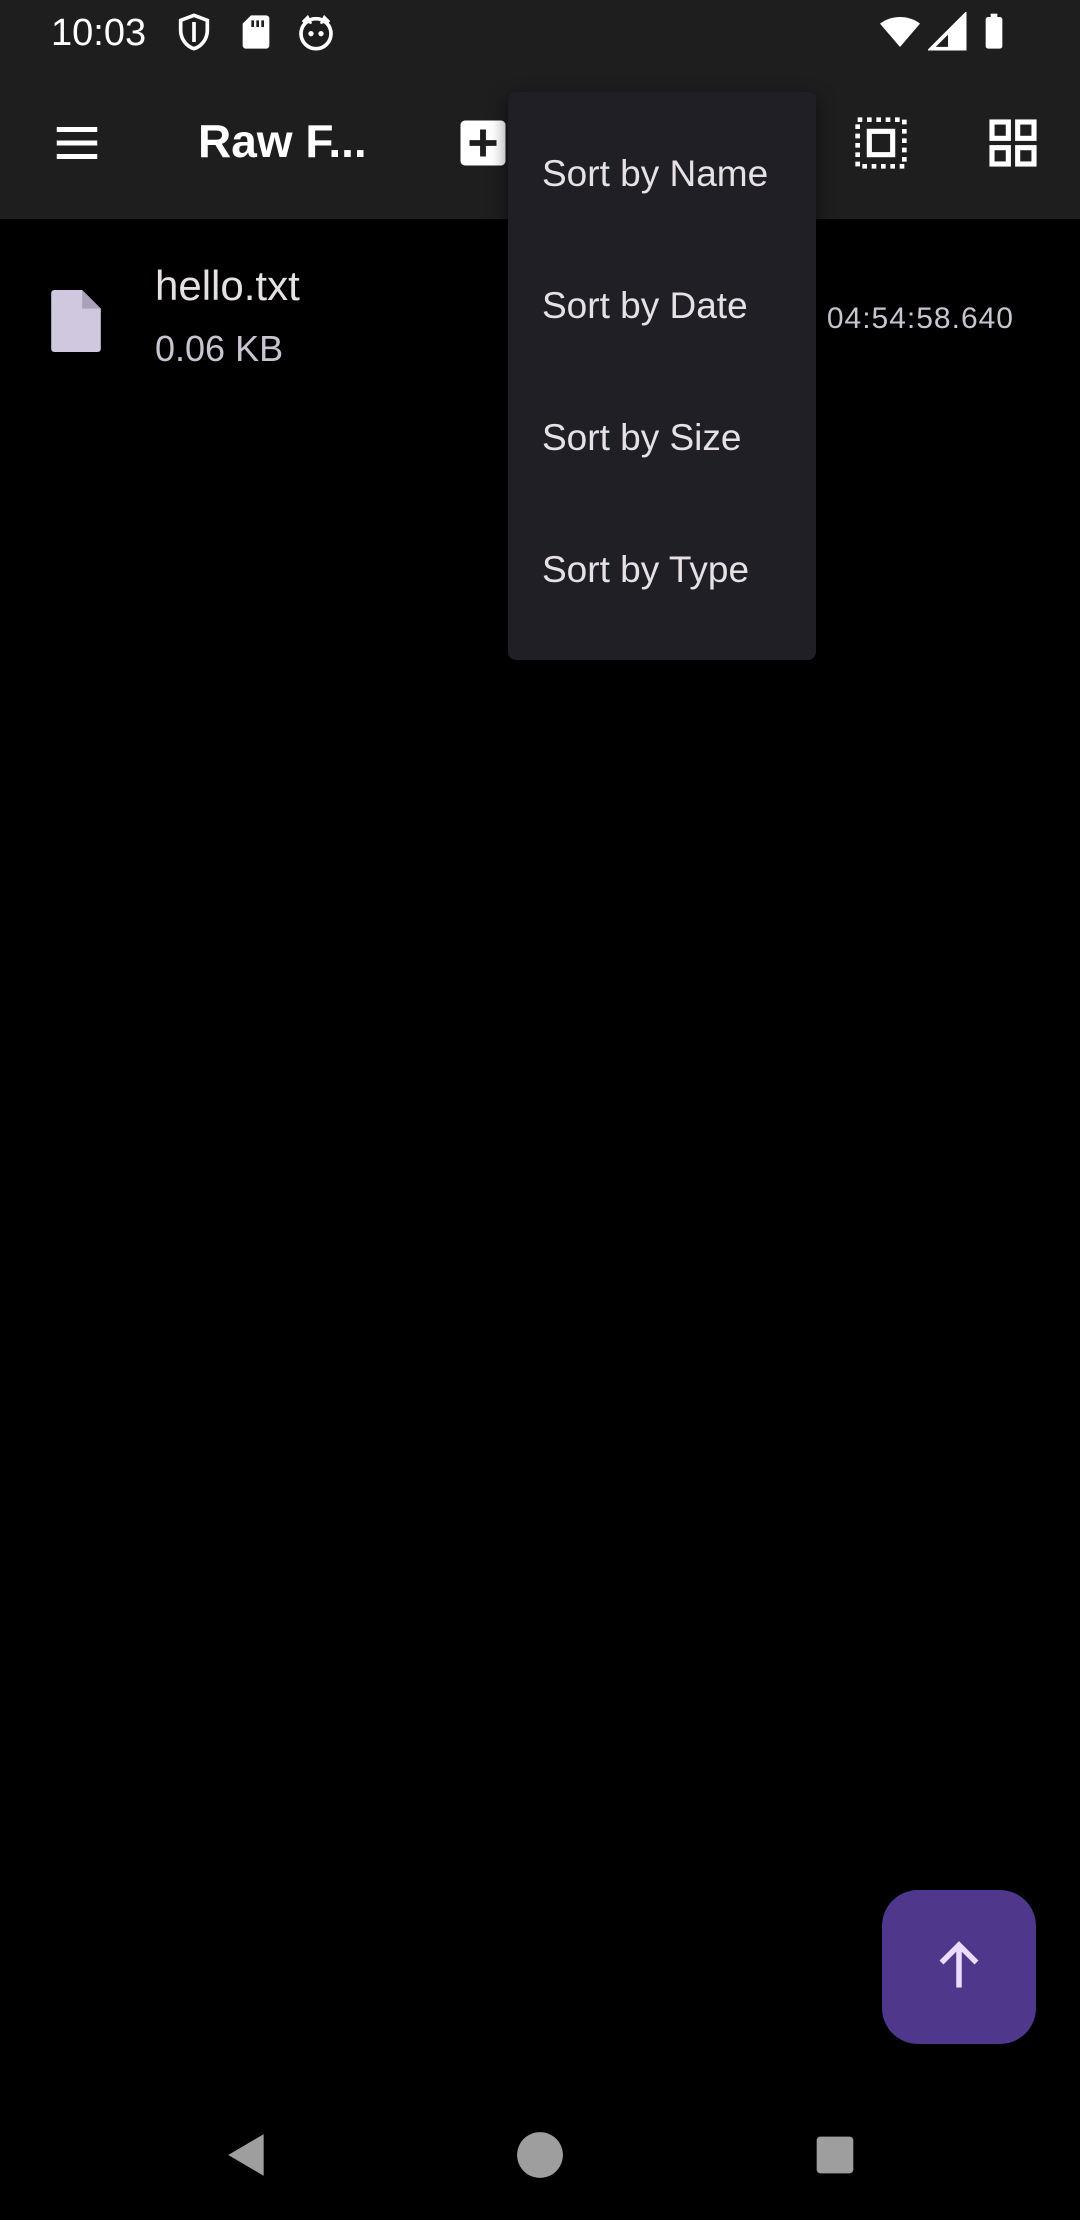 Image resolution: width=1080 pixels, height=2220 pixels. Describe the element at coordinates (219, 348) in the screenshot. I see `file-size: 0.06 KB` at that location.